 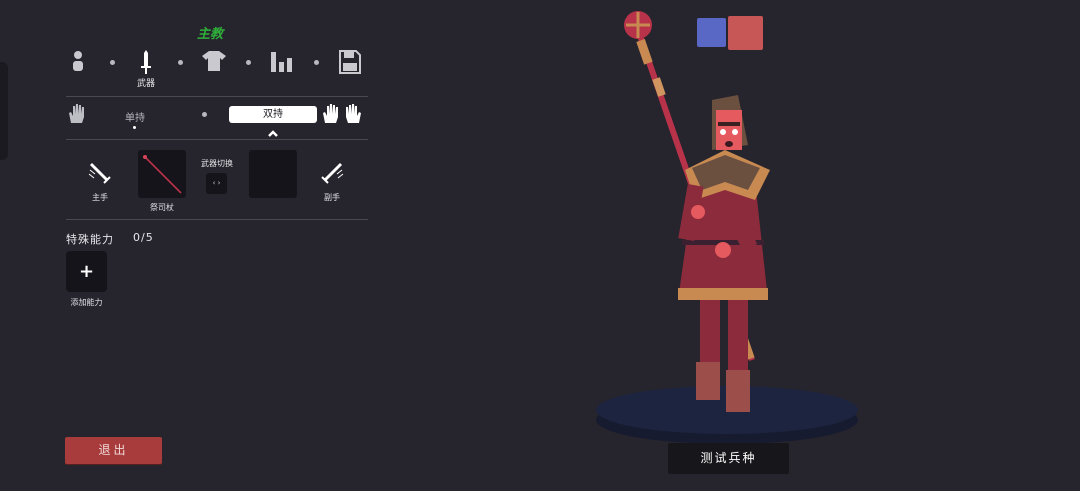 What do you see at coordinates (86, 271) in the screenshot?
I see `add-ability-button: +` at bounding box center [86, 271].